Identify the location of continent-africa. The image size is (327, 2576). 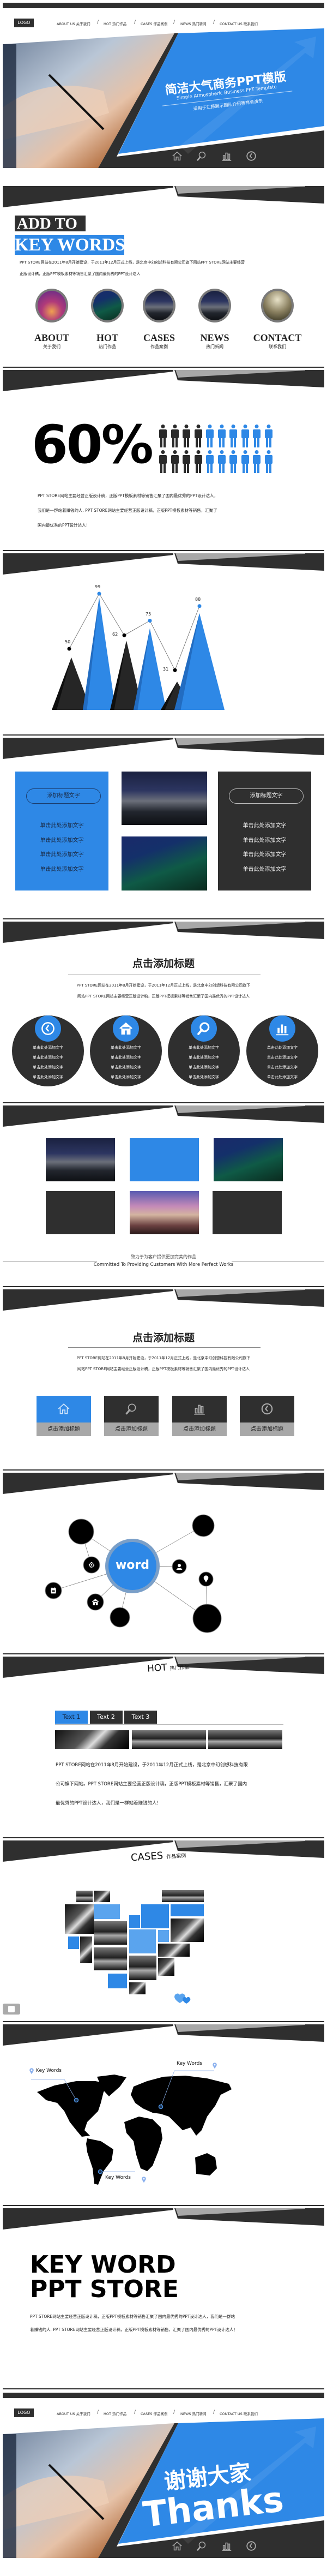
(143, 2144).